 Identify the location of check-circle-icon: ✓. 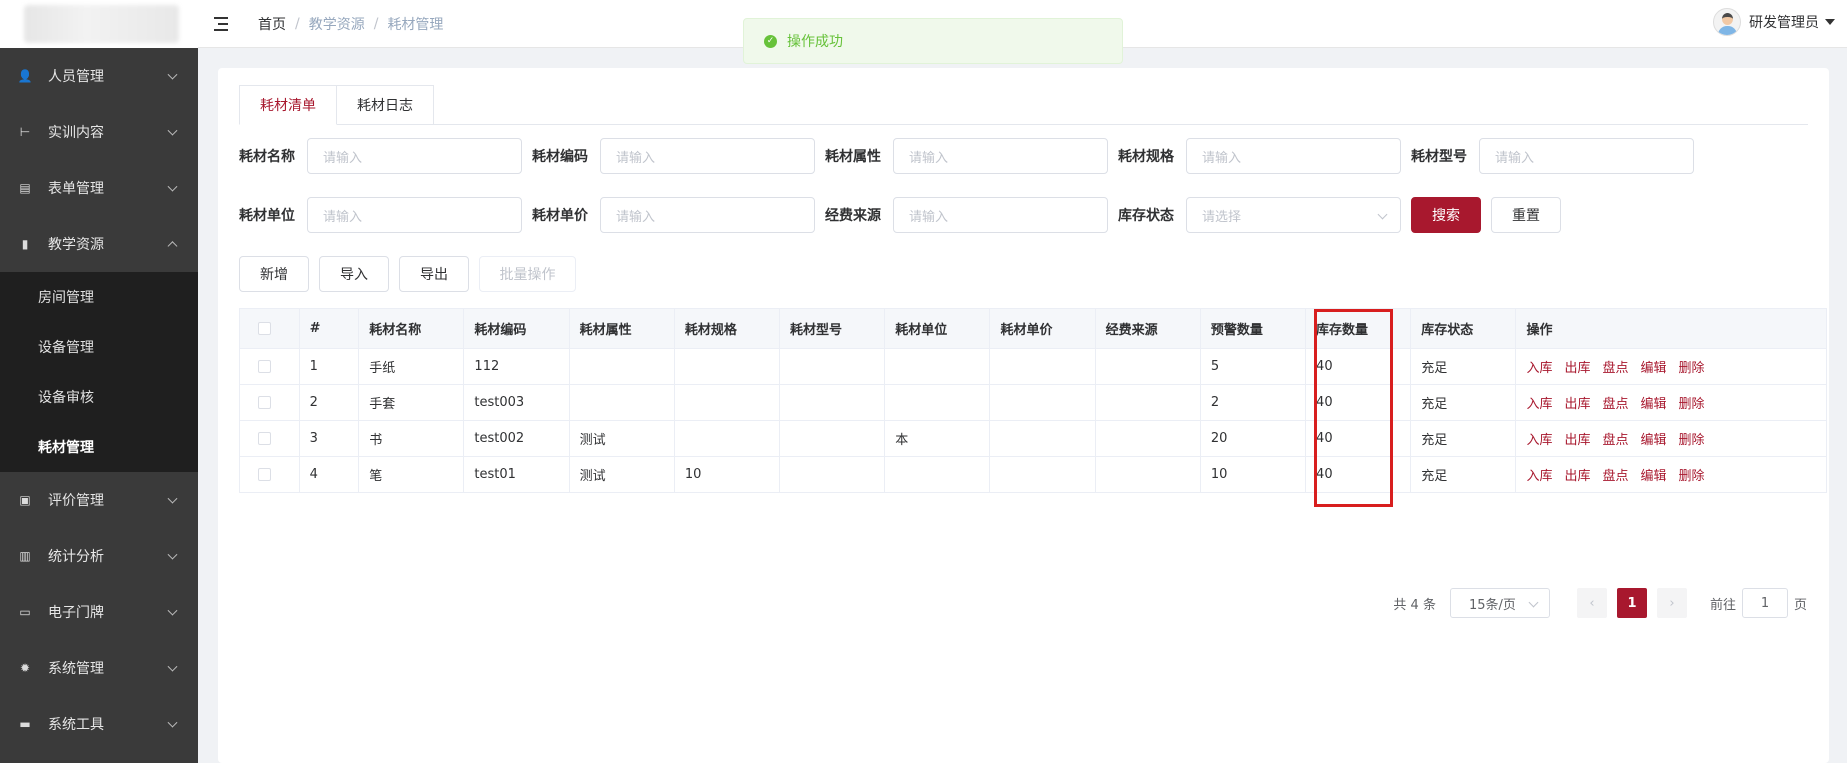
(770, 41).